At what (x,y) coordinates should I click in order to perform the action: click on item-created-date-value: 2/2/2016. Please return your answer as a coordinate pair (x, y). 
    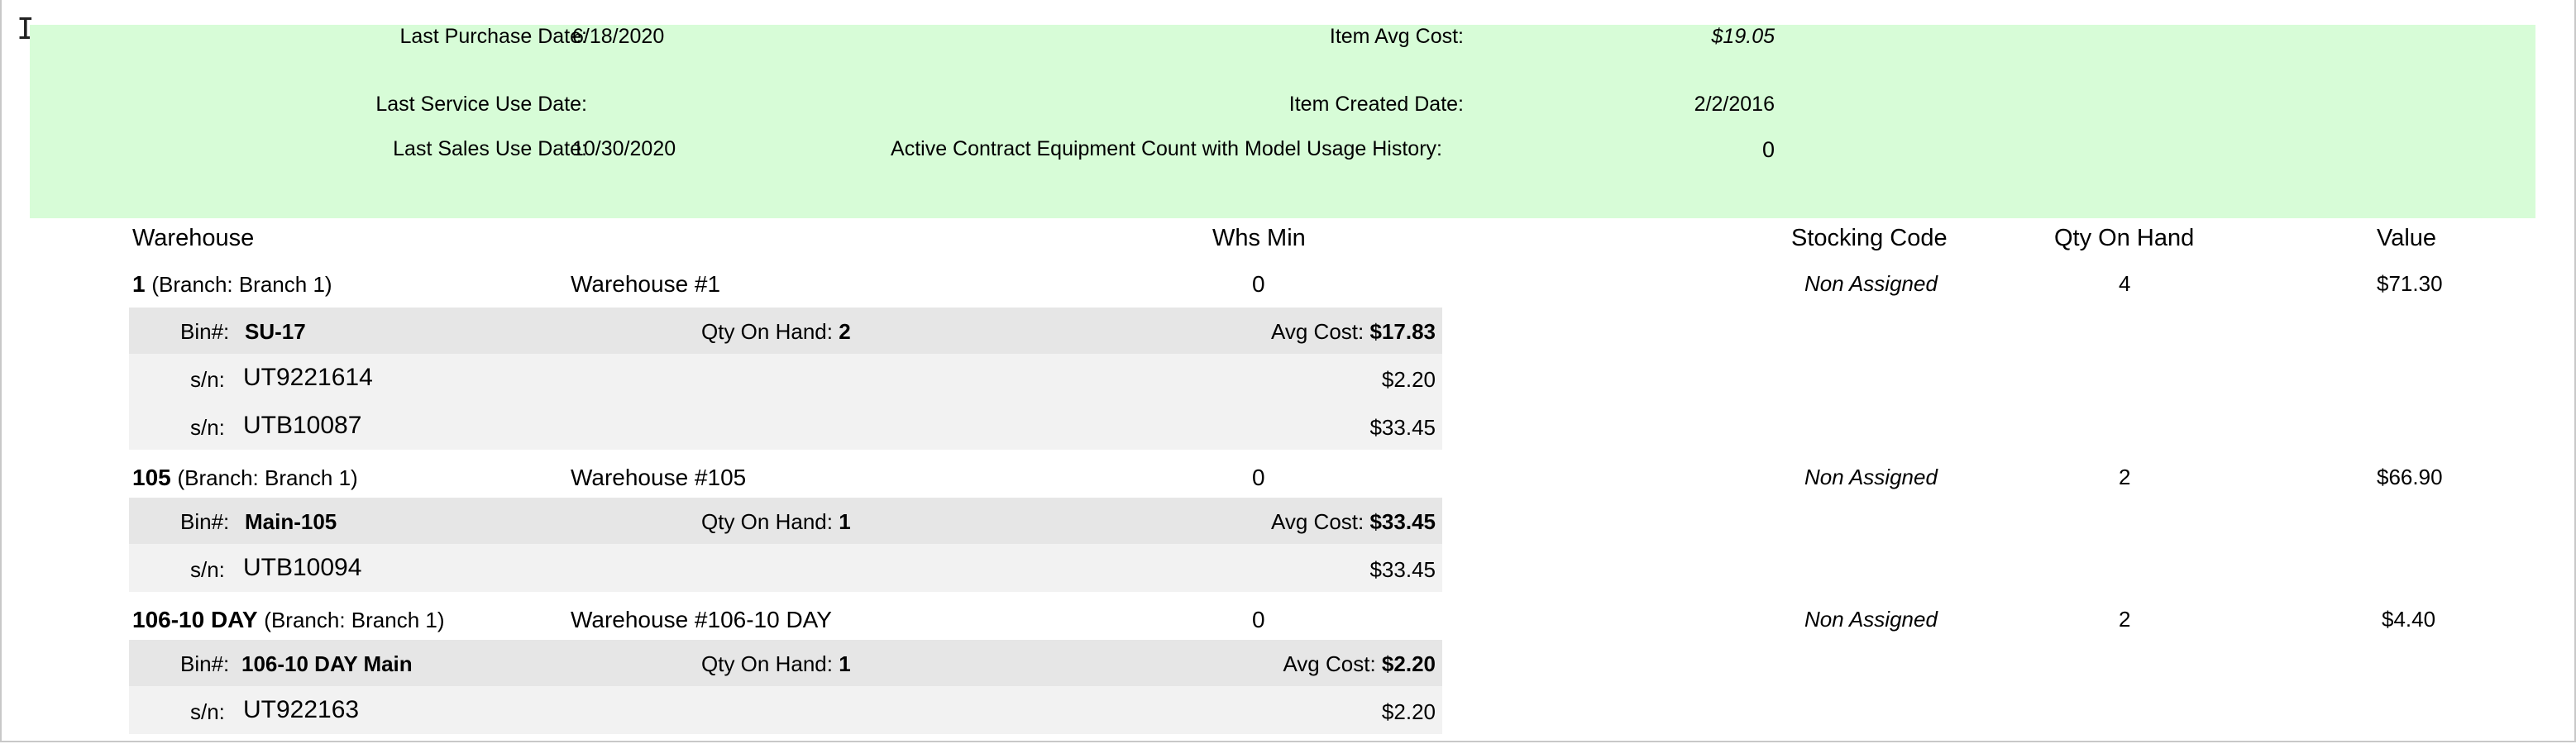
    Looking at the image, I should click on (1734, 105).